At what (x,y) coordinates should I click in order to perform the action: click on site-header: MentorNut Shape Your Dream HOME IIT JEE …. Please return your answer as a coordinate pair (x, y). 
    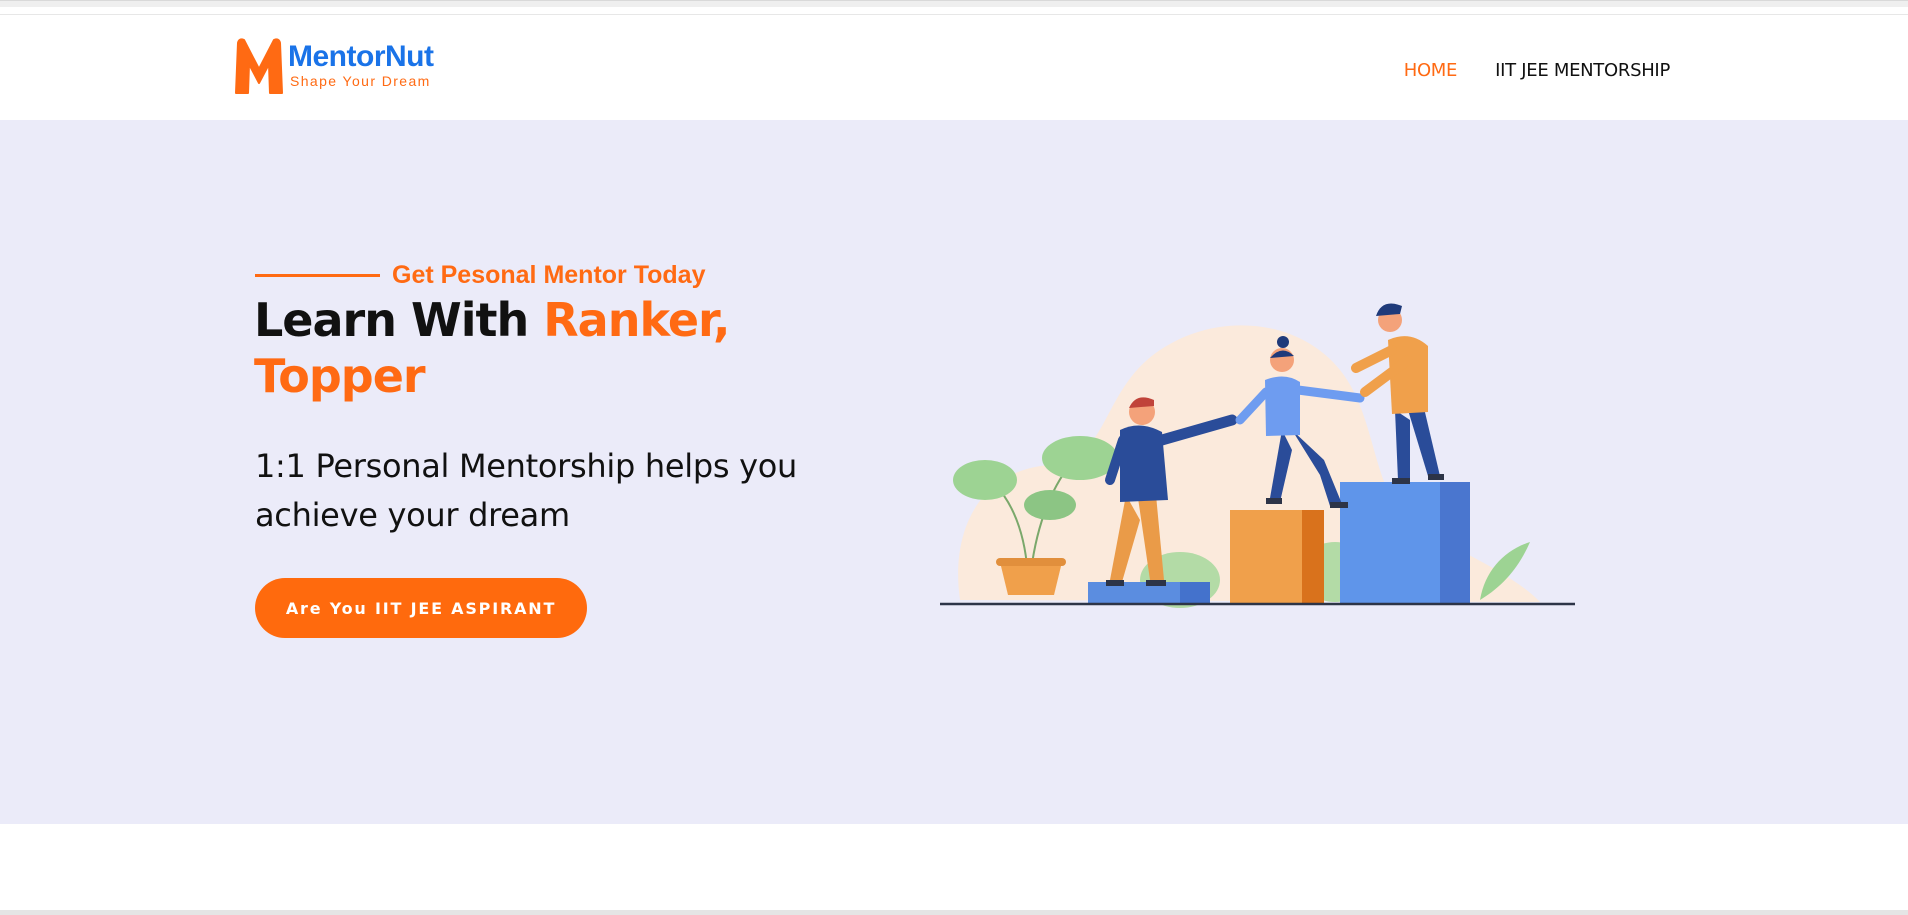
    Looking at the image, I should click on (954, 67).